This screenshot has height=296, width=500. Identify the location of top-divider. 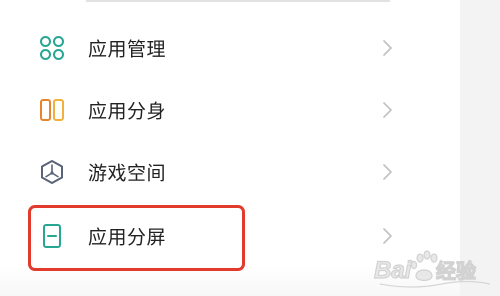
(238, 1).